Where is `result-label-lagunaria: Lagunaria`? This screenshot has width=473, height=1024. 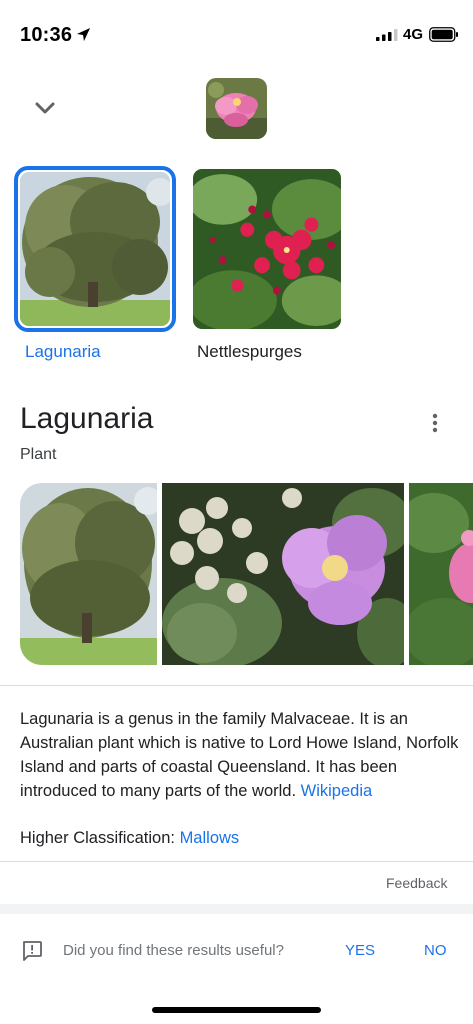 result-label-lagunaria: Lagunaria is located at coordinates (63, 352).